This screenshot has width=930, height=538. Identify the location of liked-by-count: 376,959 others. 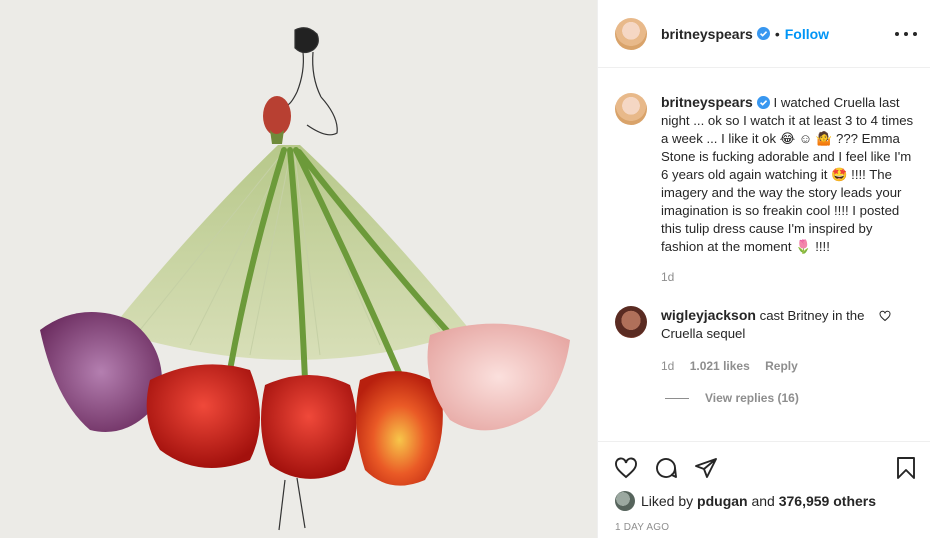
(827, 501).